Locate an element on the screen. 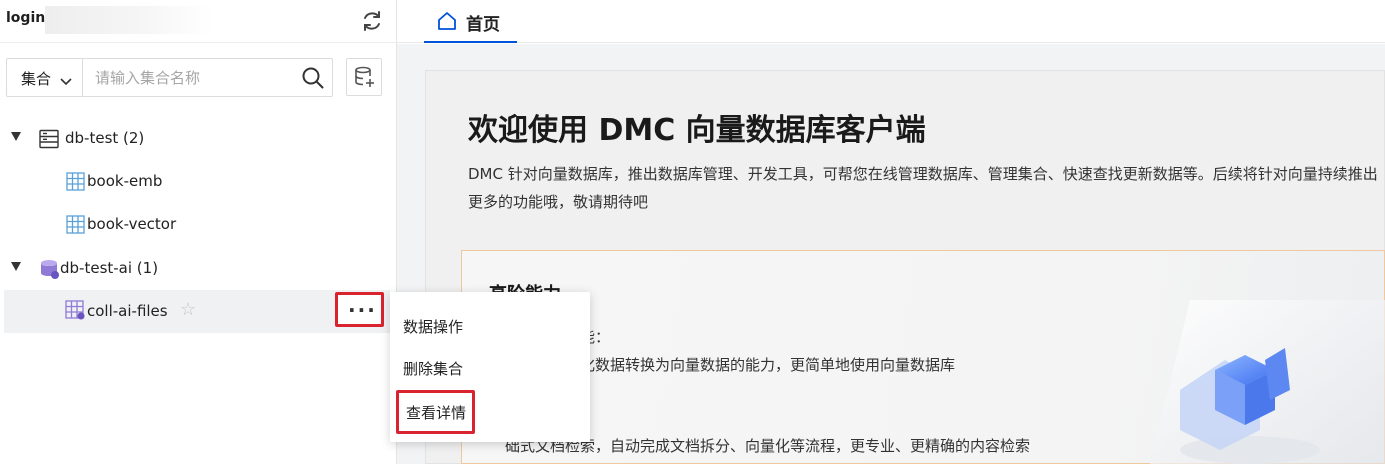 The height and width of the screenshot is (468, 1385). add-collection-button is located at coordinates (364, 77).